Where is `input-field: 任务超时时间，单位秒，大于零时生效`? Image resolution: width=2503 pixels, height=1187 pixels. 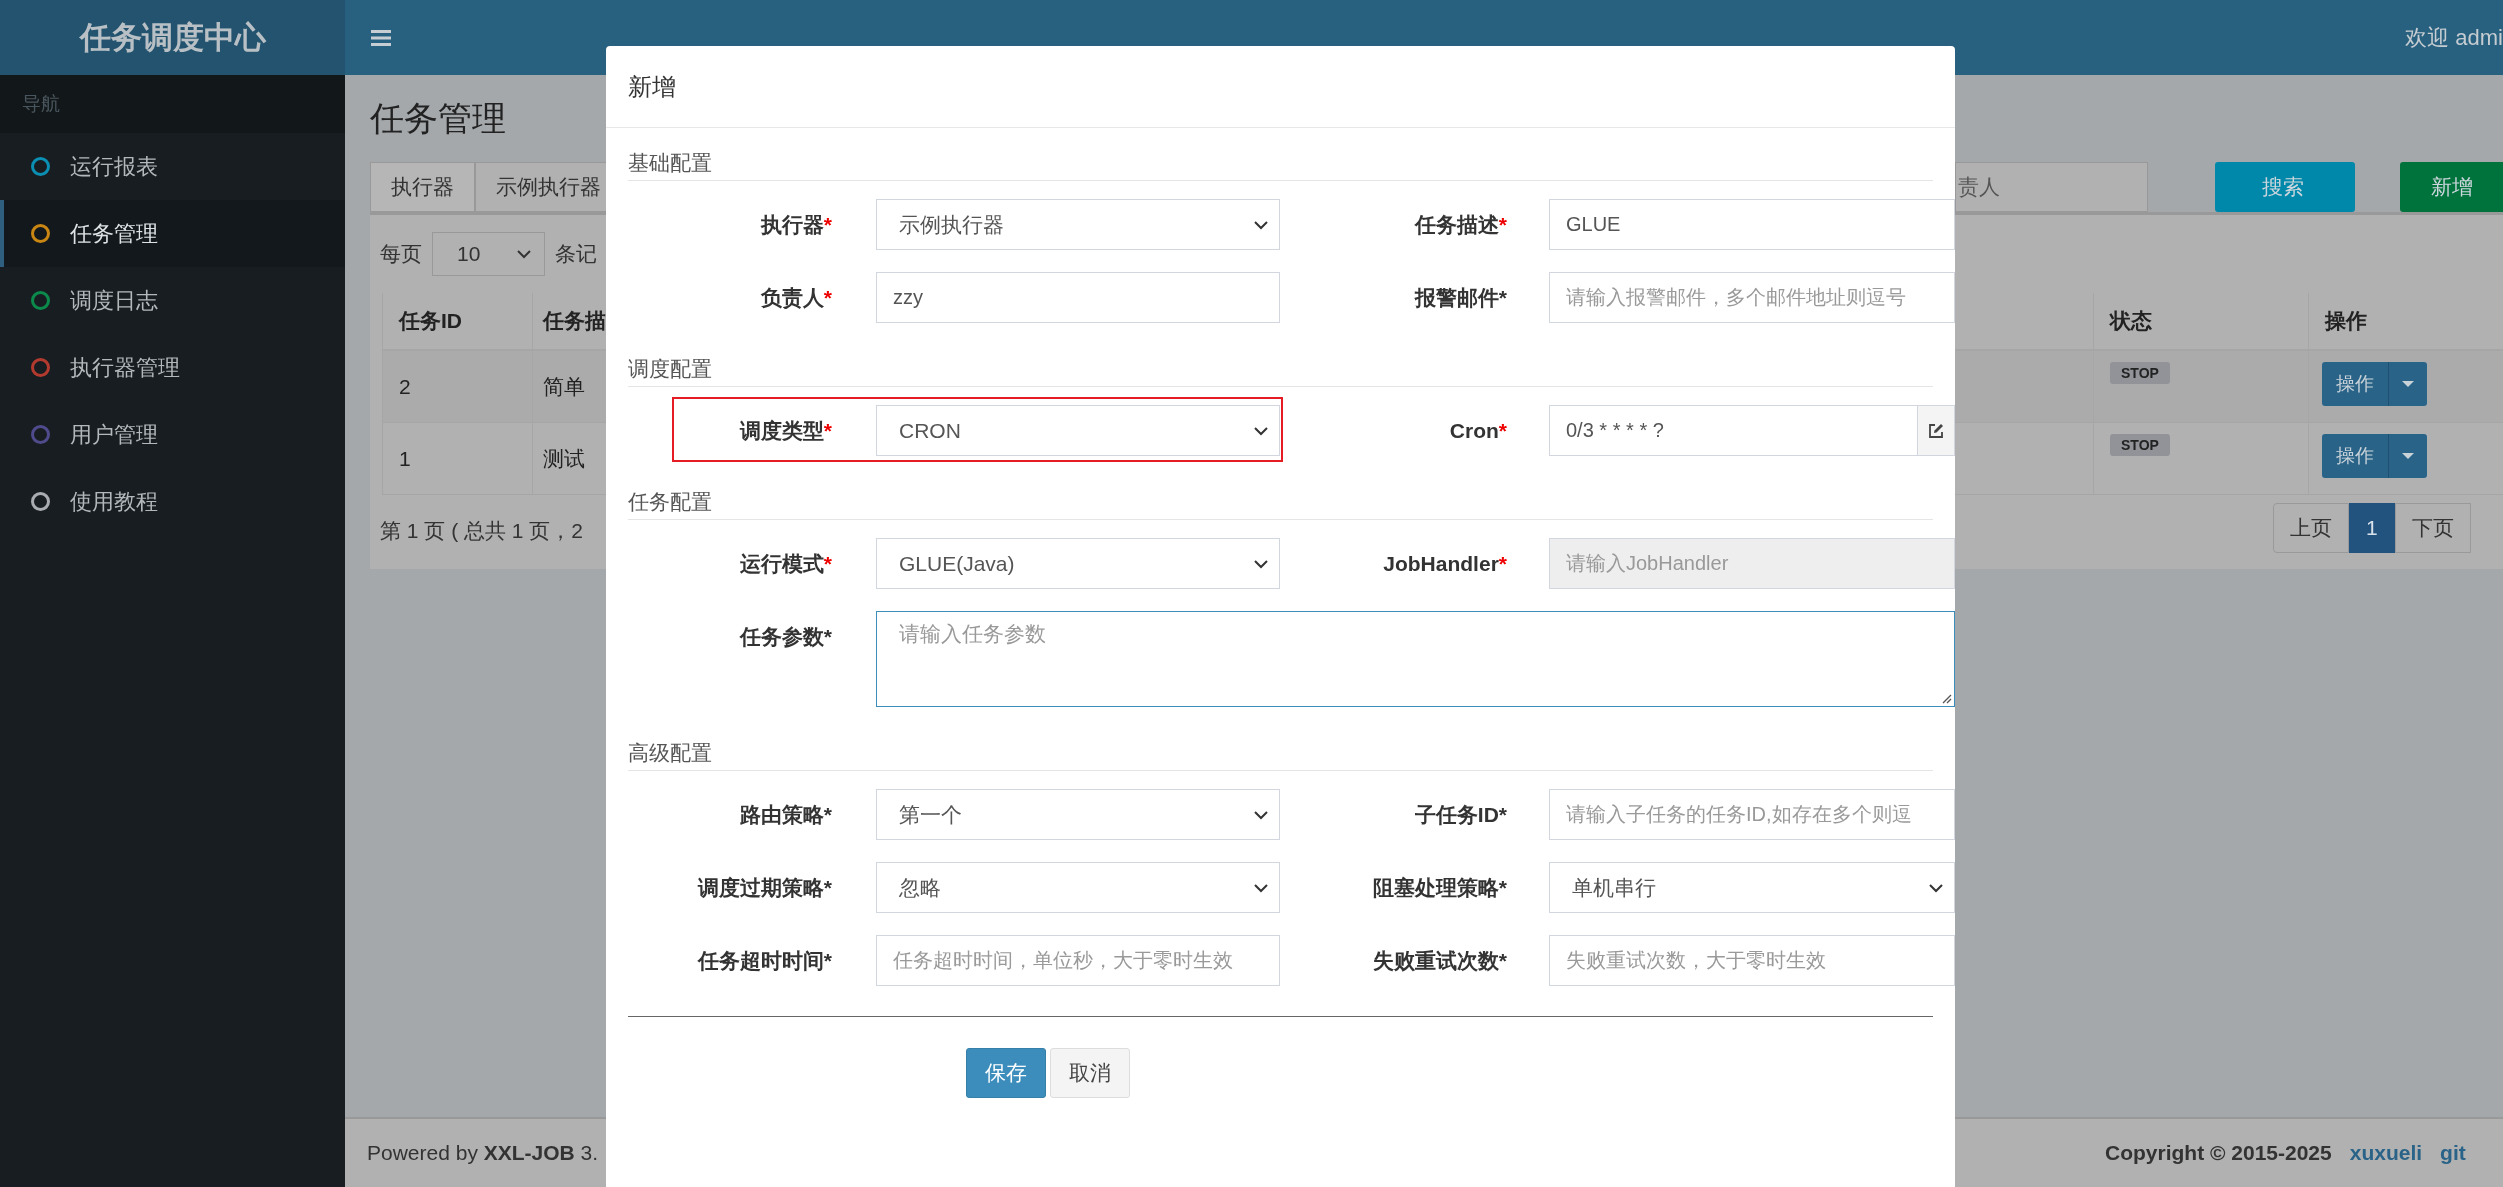
input-field: 任务超时时间，单位秒，大于零时生效 is located at coordinates (1078, 960).